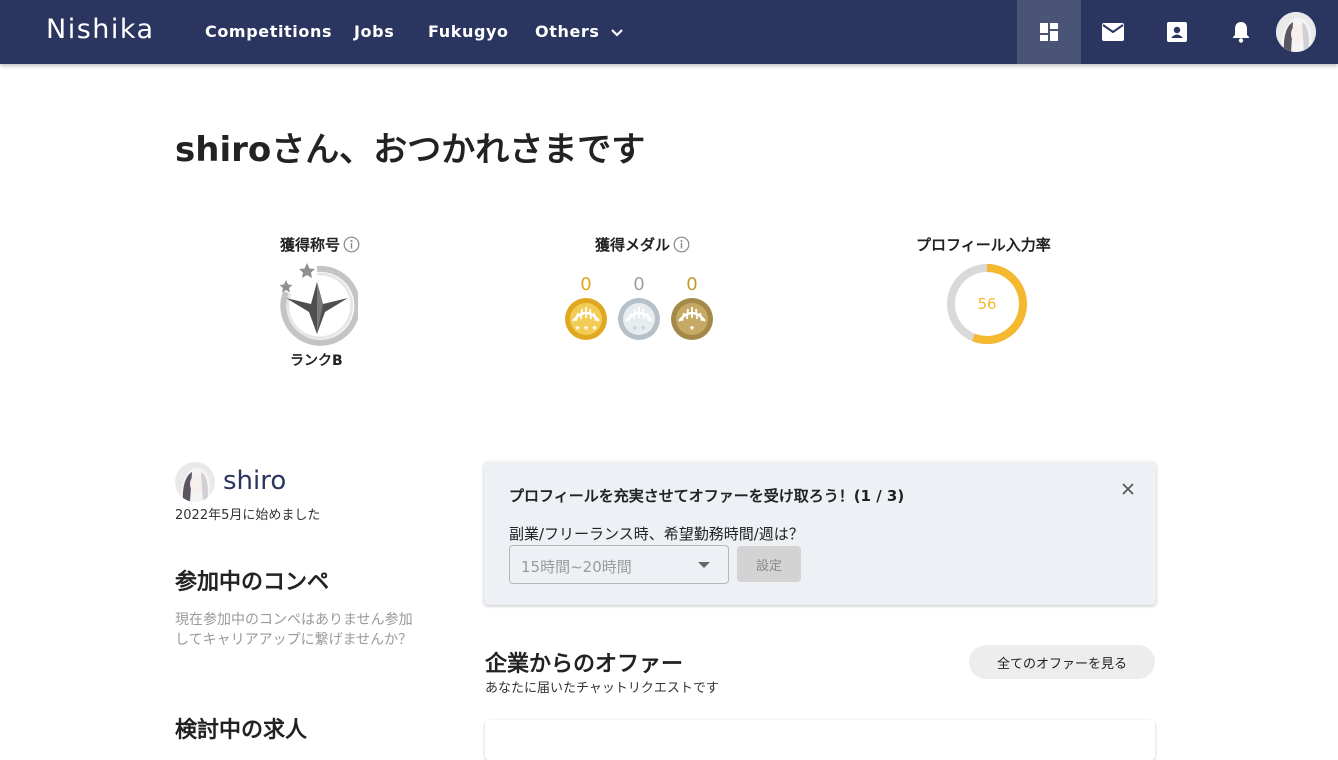  What do you see at coordinates (707, 496) in the screenshot?
I see `prompt-card-title: プロフィールを充実させてオファーを受け取ろう！(1 / 3)` at bounding box center [707, 496].